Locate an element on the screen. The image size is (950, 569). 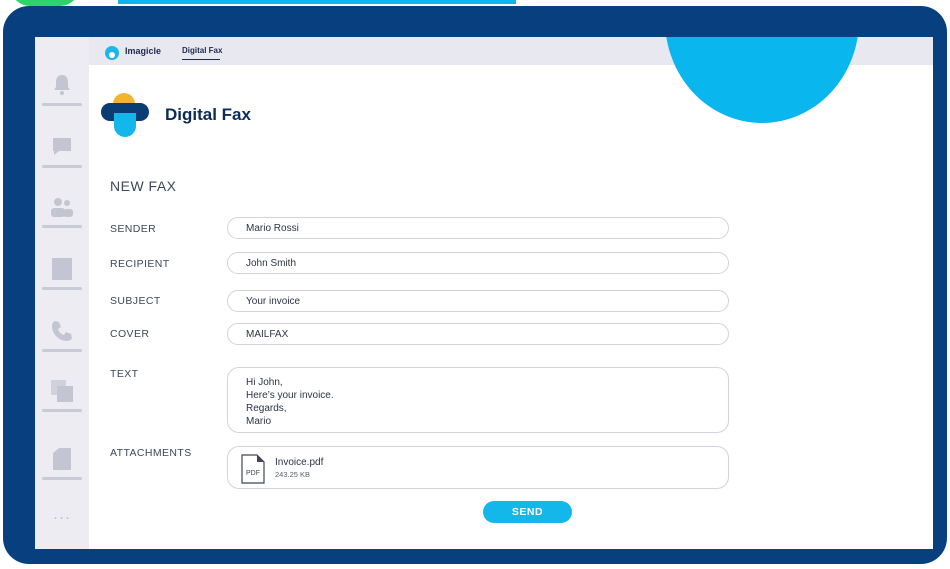
decorative-circle is located at coordinates (762, 80).